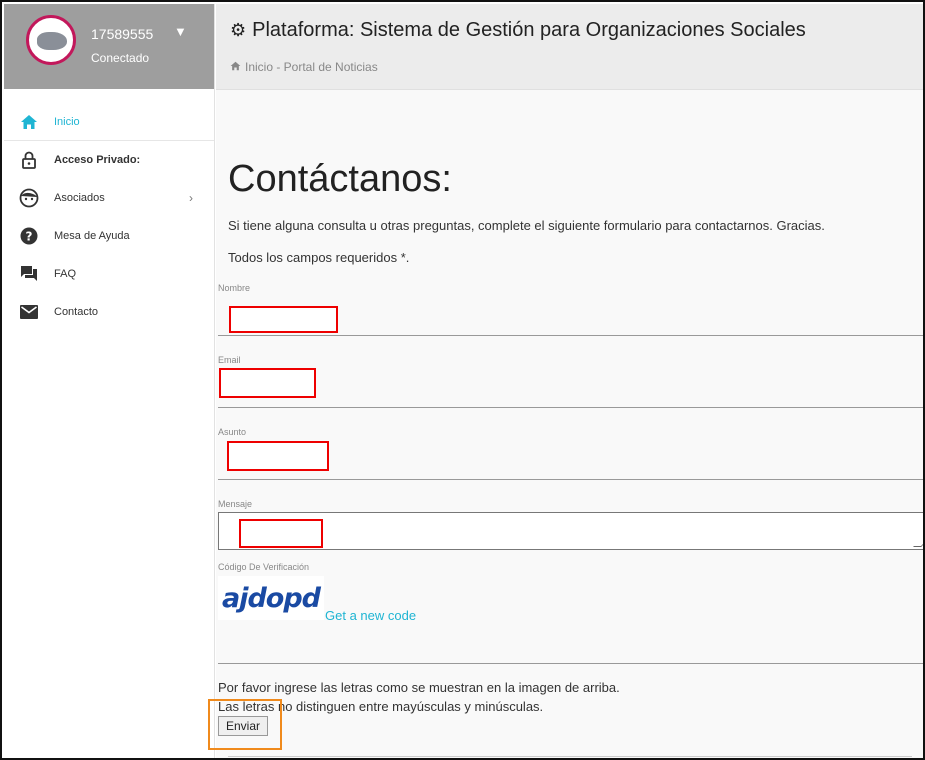  Describe the element at coordinates (122, 34) in the screenshot. I see `user-name: 17589555` at that location.